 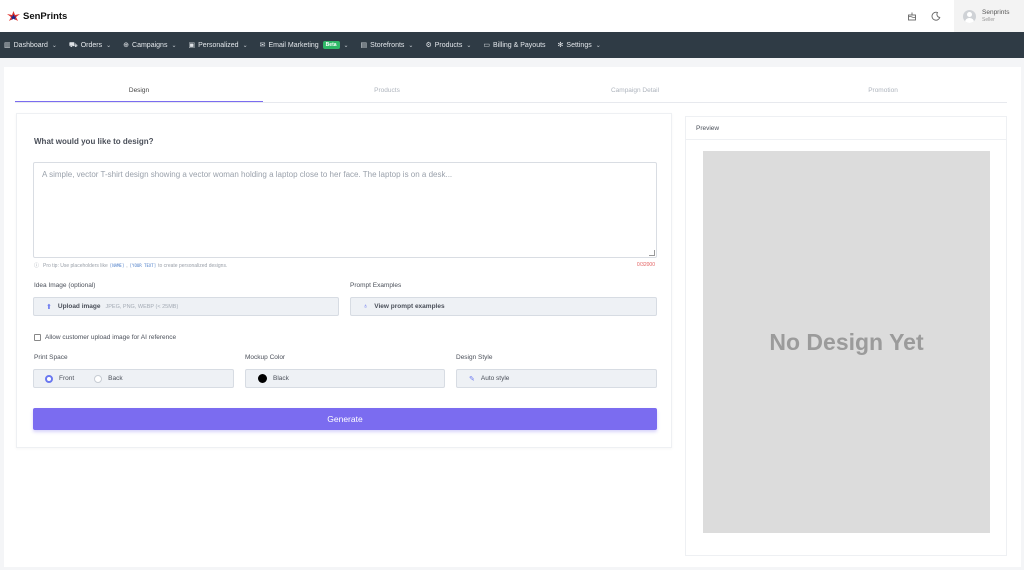 What do you see at coordinates (262, 45) in the screenshot?
I see `mail-icon: ✉` at bounding box center [262, 45].